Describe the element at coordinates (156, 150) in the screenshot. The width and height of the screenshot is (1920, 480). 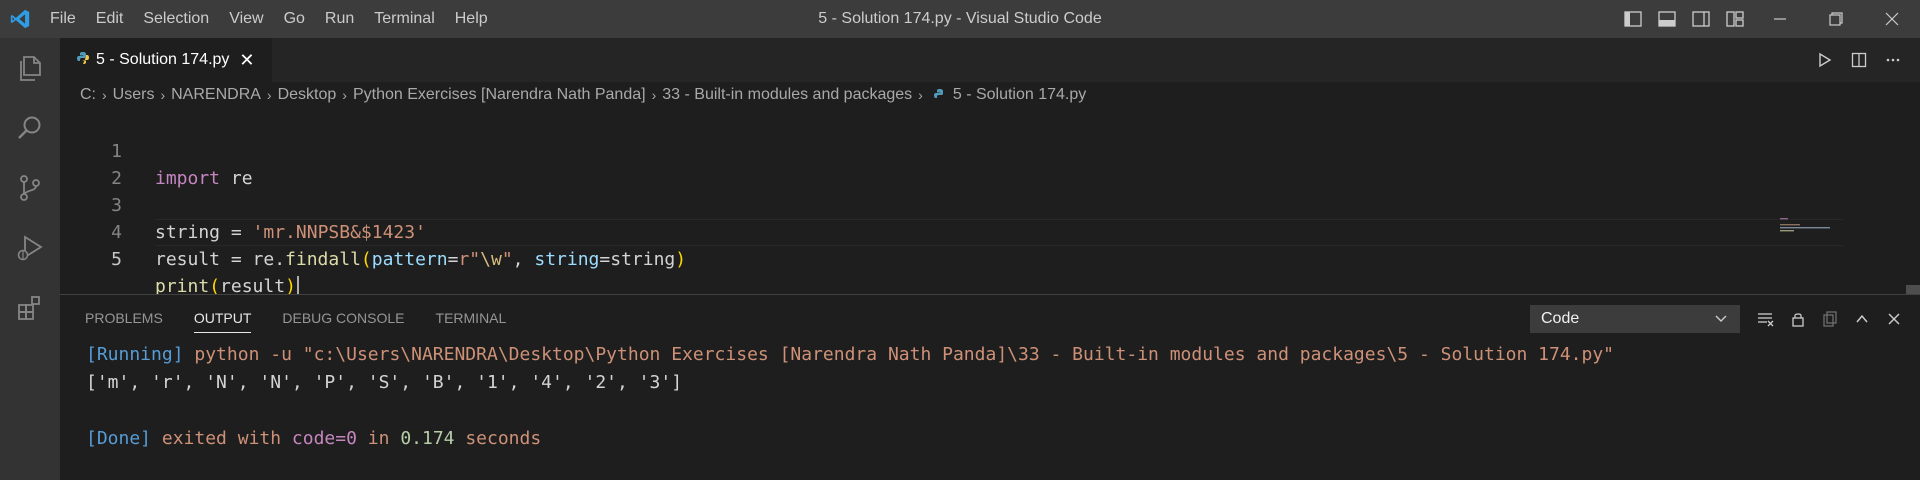
I see `code-line: 1 import re` at that location.